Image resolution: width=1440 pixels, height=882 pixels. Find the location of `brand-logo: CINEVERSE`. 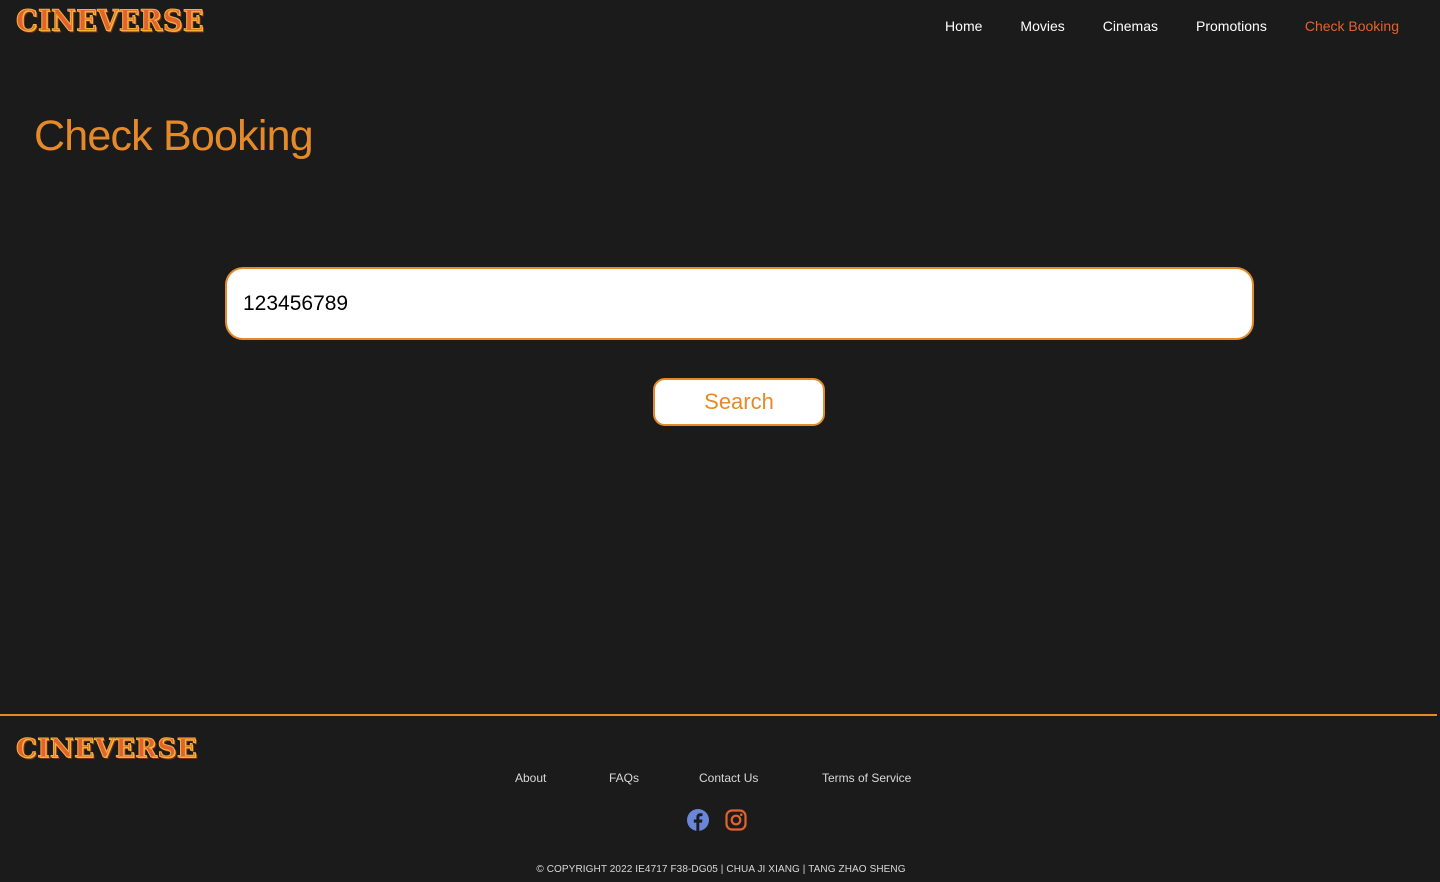

brand-logo: CINEVERSE is located at coordinates (110, 22).